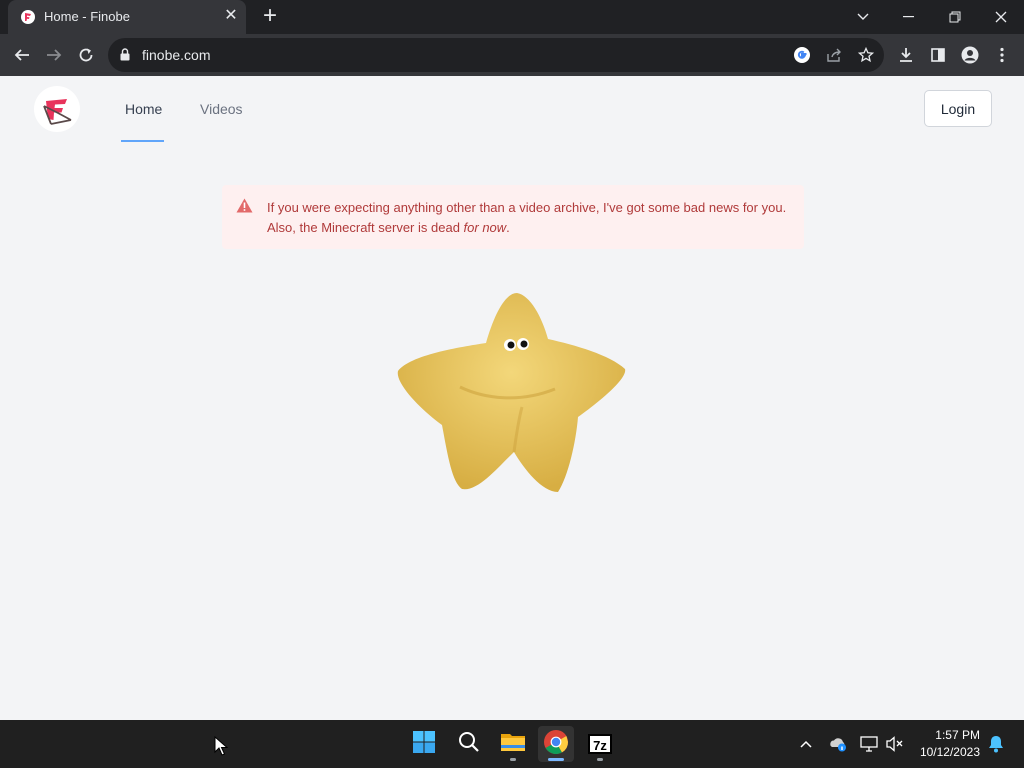  I want to click on nav-home-link: Home, so click(143, 109).